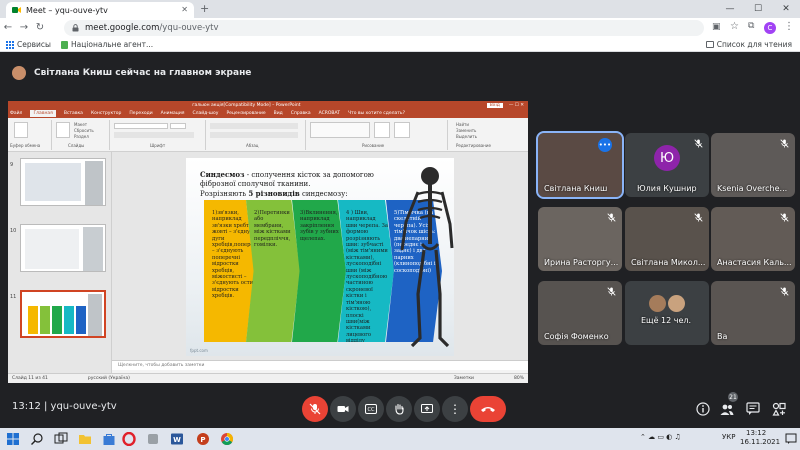  What do you see at coordinates (85, 439) in the screenshot?
I see `file-explorer-icon` at bounding box center [85, 439].